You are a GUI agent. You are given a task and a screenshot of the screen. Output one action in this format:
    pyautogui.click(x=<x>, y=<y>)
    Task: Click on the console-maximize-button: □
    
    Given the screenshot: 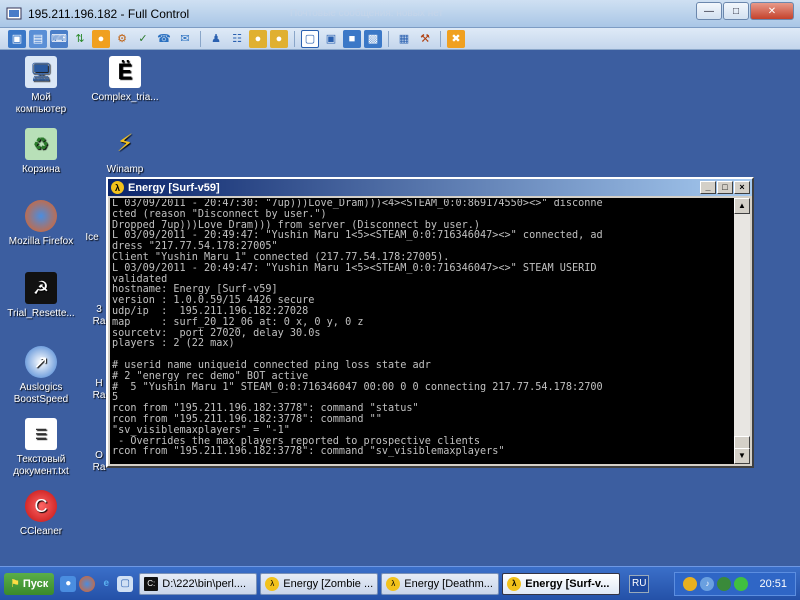 What is the action you would take?
    pyautogui.click(x=725, y=187)
    